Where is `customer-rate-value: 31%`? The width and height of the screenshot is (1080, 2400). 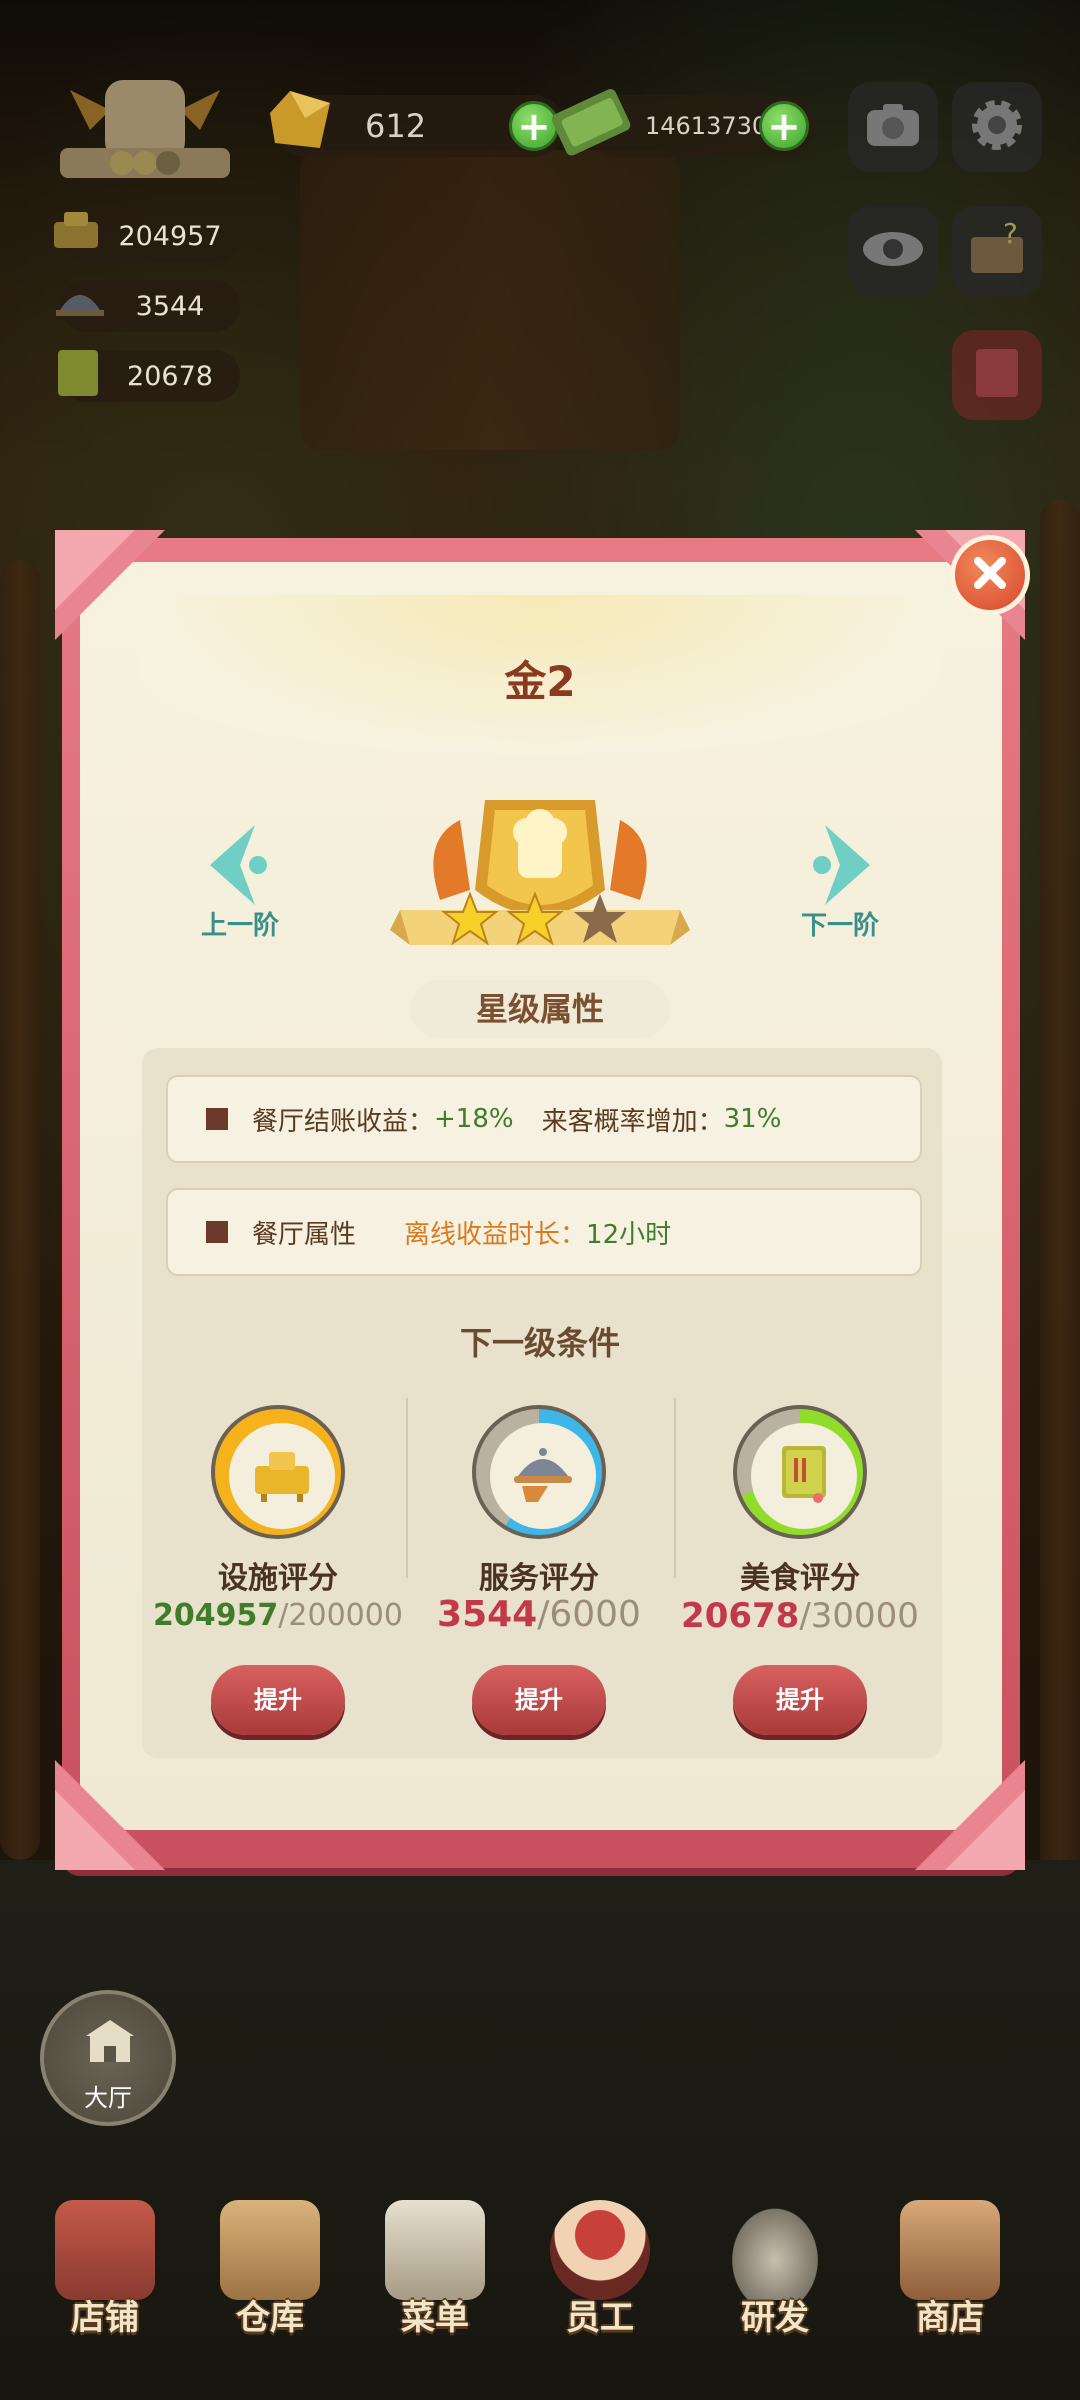 customer-rate-value: 31% is located at coordinates (752, 1119).